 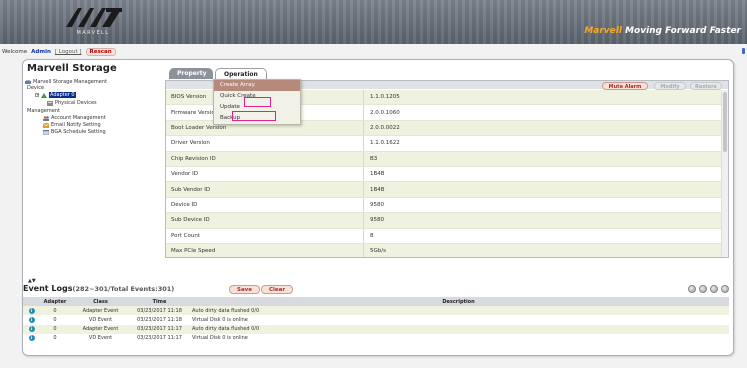 What do you see at coordinates (68, 52) in the screenshot?
I see `logout-link: [ Logout ]` at bounding box center [68, 52].